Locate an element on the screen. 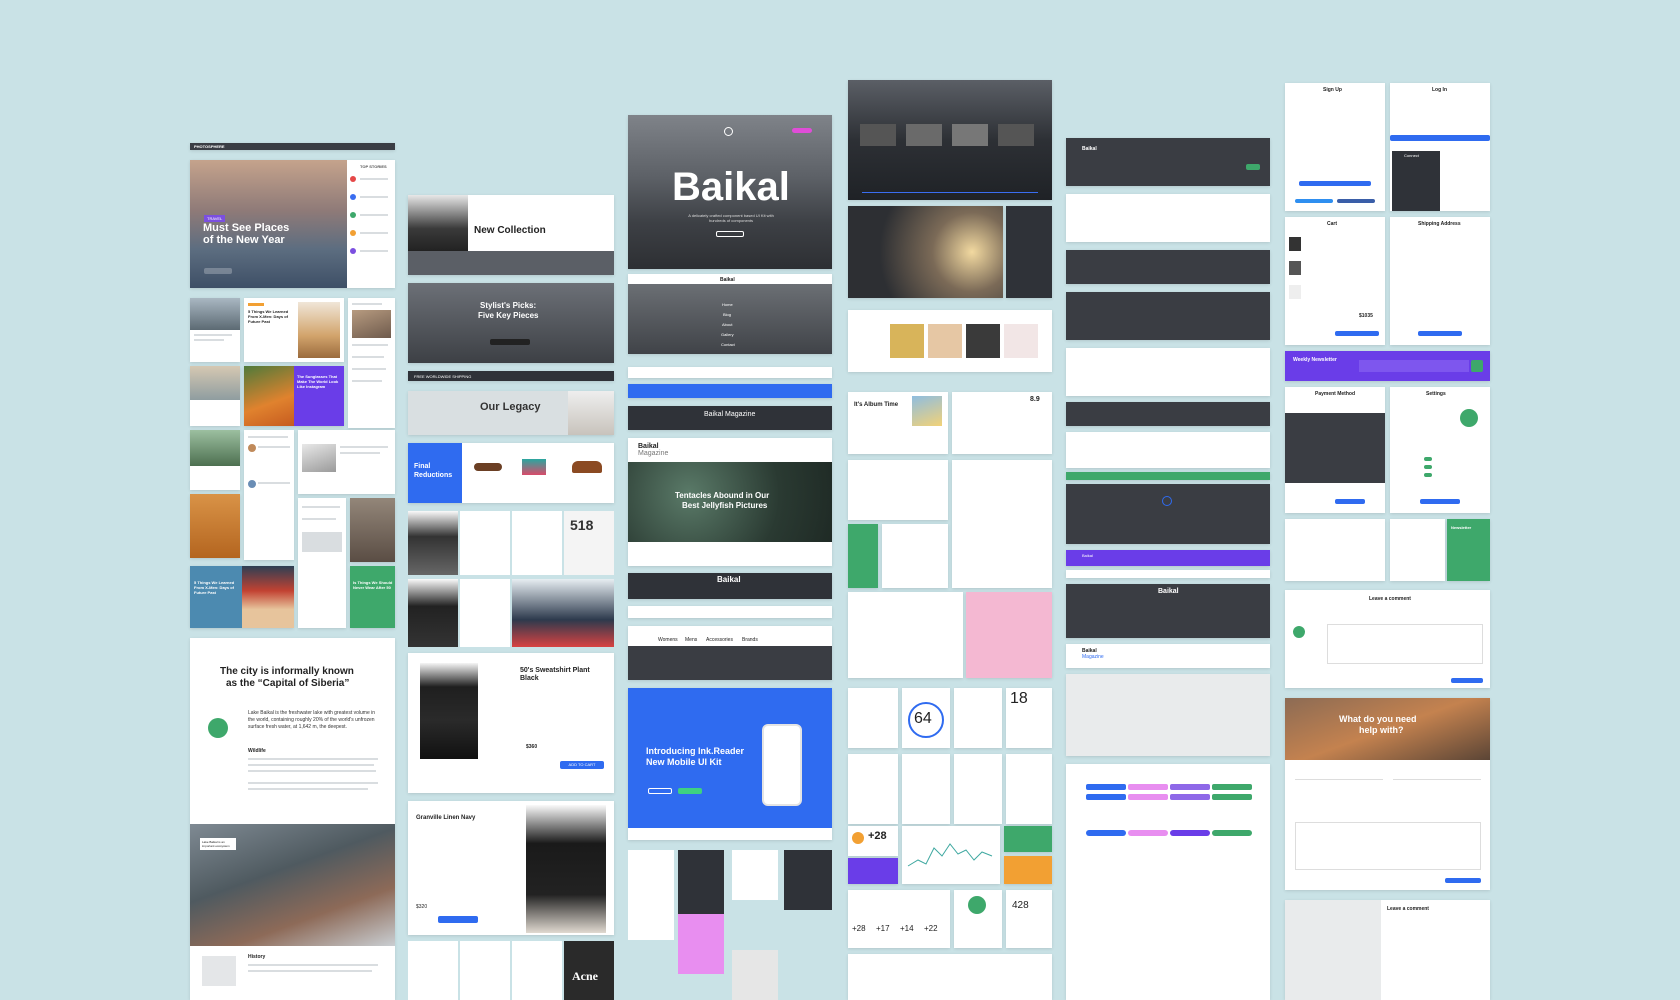 The image size is (1680, 1000). nav-womens: Womens is located at coordinates (668, 640).